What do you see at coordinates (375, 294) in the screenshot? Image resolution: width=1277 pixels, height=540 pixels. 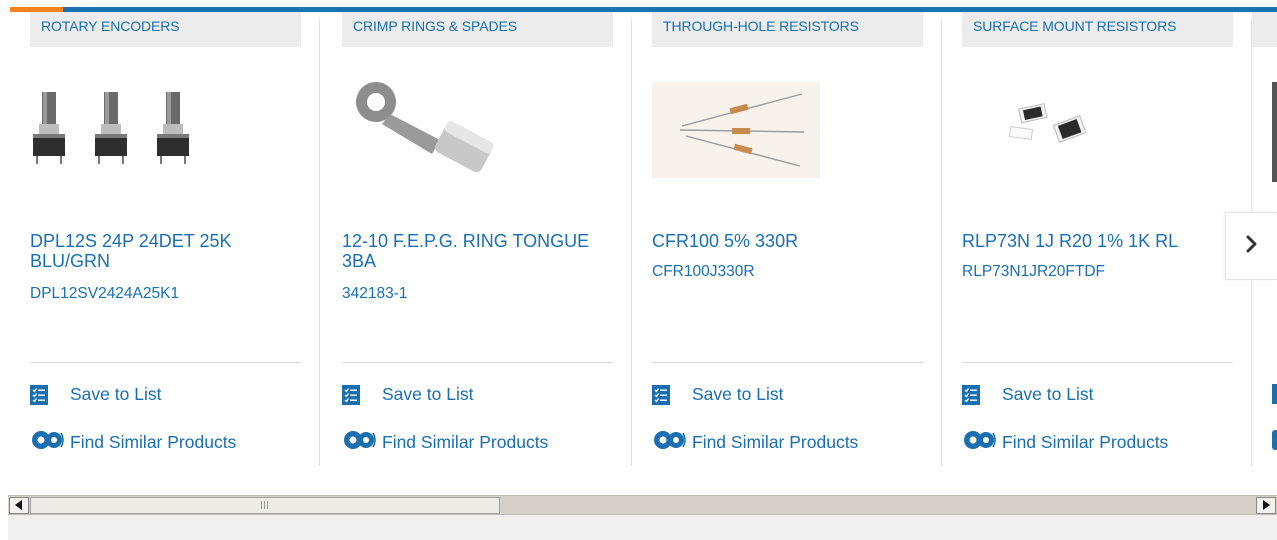 I see `part-number: 342183-1` at bounding box center [375, 294].